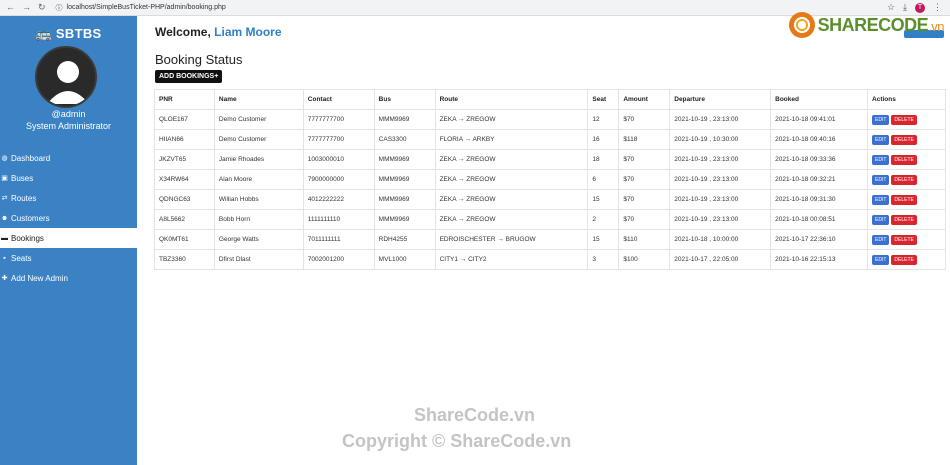 This screenshot has height=465, width=950. I want to click on add-bookings-button: ADD BOOKINGS+, so click(189, 76).